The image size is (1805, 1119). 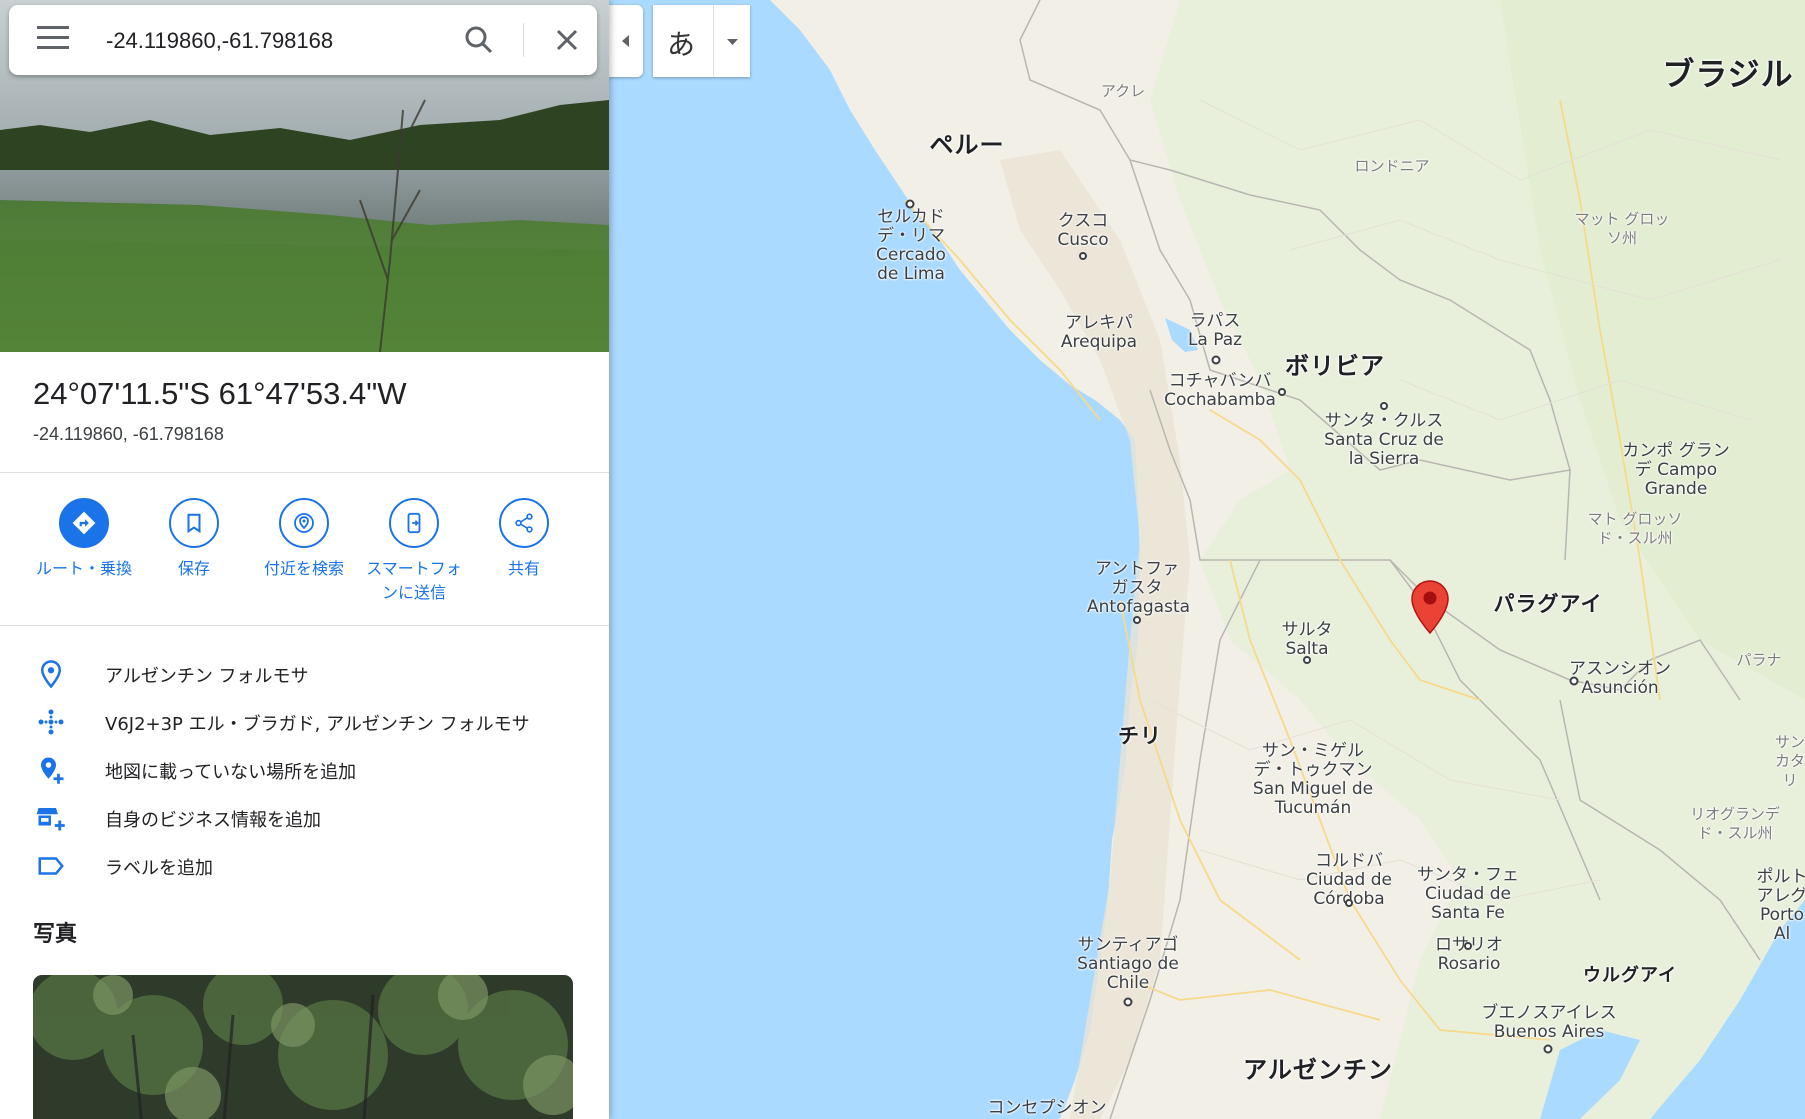 I want to click on add-business-text: 自身のビジネス情報を追加, so click(x=213, y=820).